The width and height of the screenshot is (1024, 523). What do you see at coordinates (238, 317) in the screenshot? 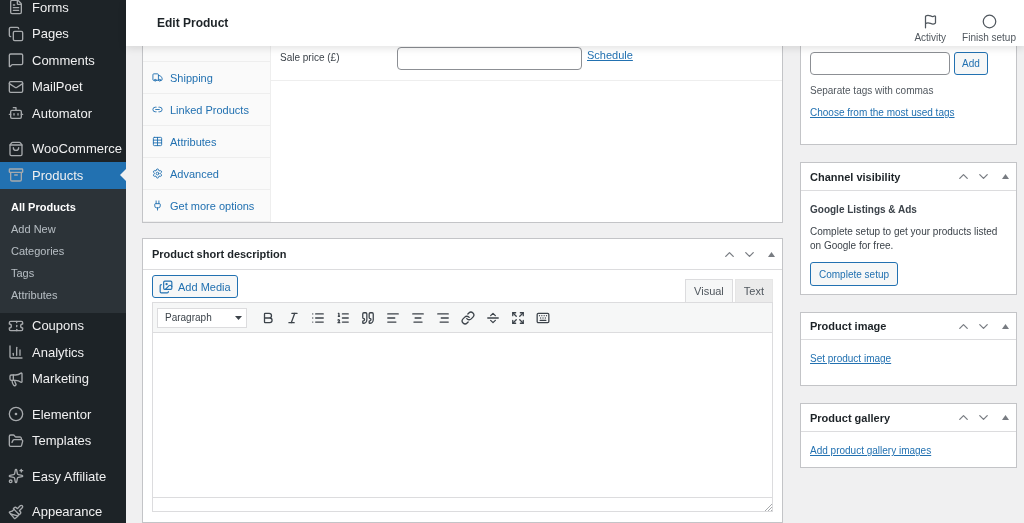
I see `caret-icon` at bounding box center [238, 317].